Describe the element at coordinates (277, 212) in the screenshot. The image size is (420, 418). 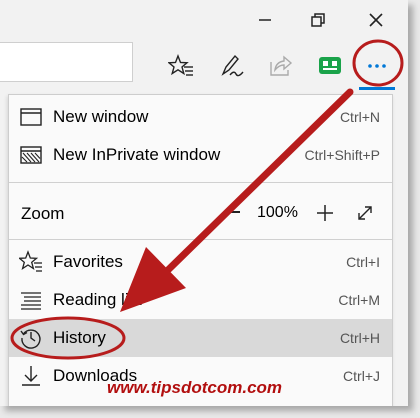
I see `zoom-level: 100%` at that location.